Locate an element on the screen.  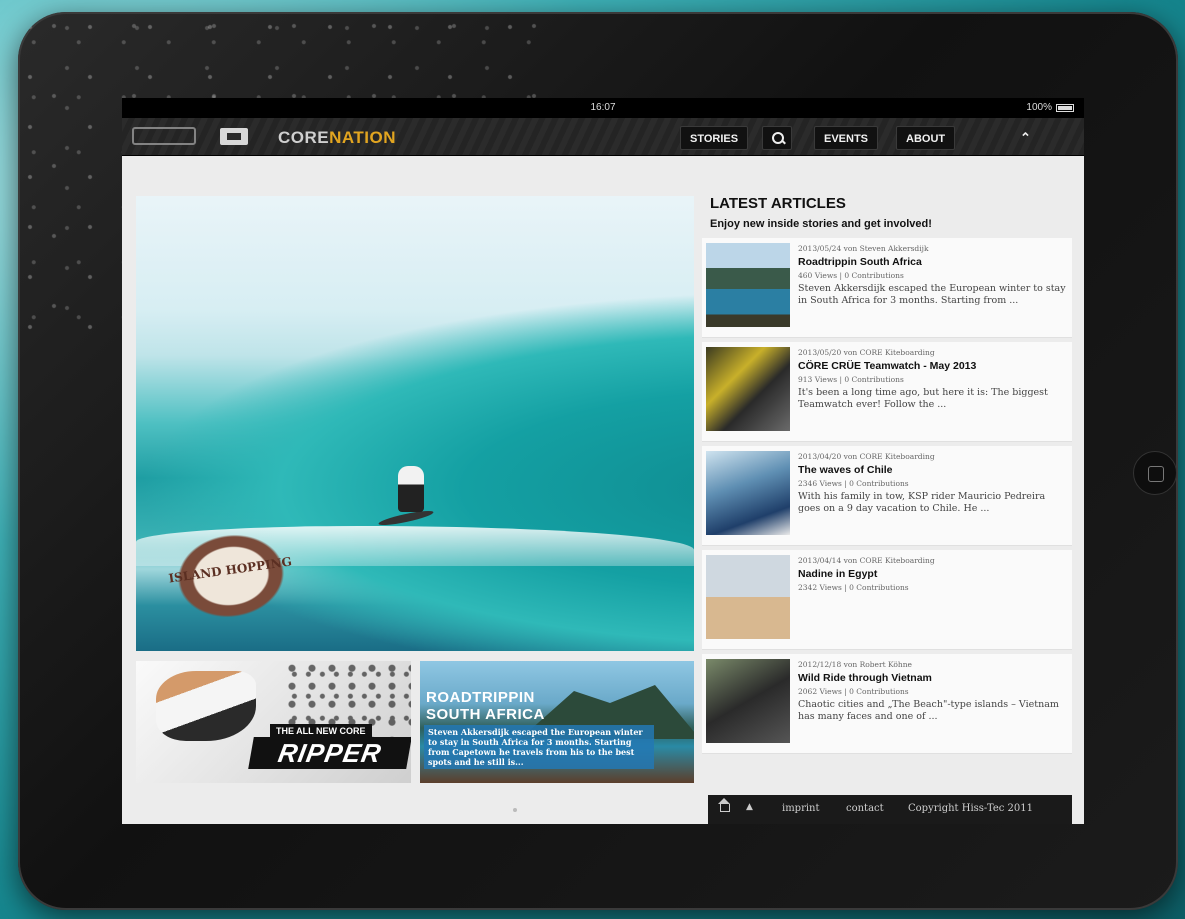
roadtrip-title-line2: SOUTH AFRICA is located at coordinates (485, 714).